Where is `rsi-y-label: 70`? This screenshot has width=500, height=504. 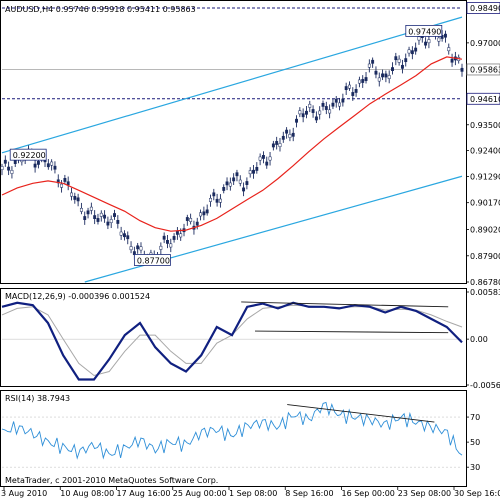
rsi-y-label: 70 is located at coordinates (475, 417).